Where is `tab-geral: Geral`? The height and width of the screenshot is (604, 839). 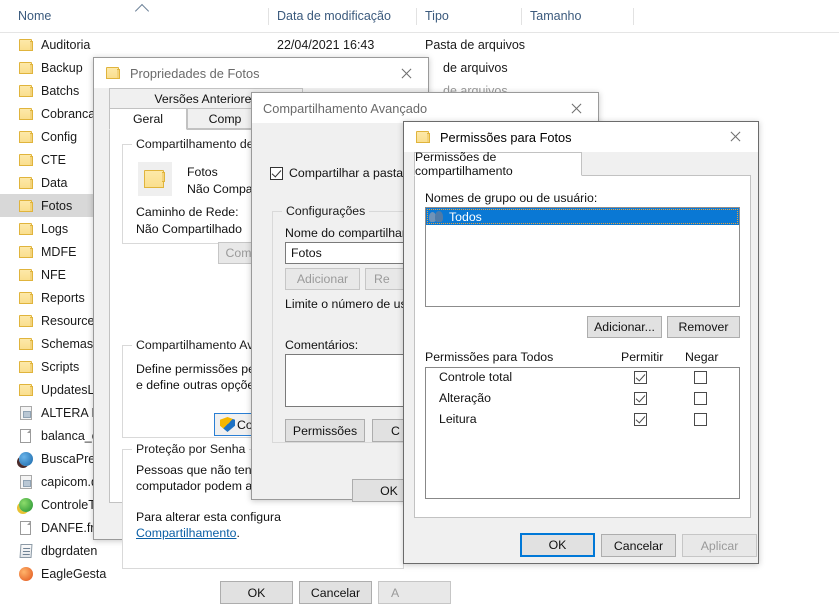
tab-geral: Geral is located at coordinates (148, 119).